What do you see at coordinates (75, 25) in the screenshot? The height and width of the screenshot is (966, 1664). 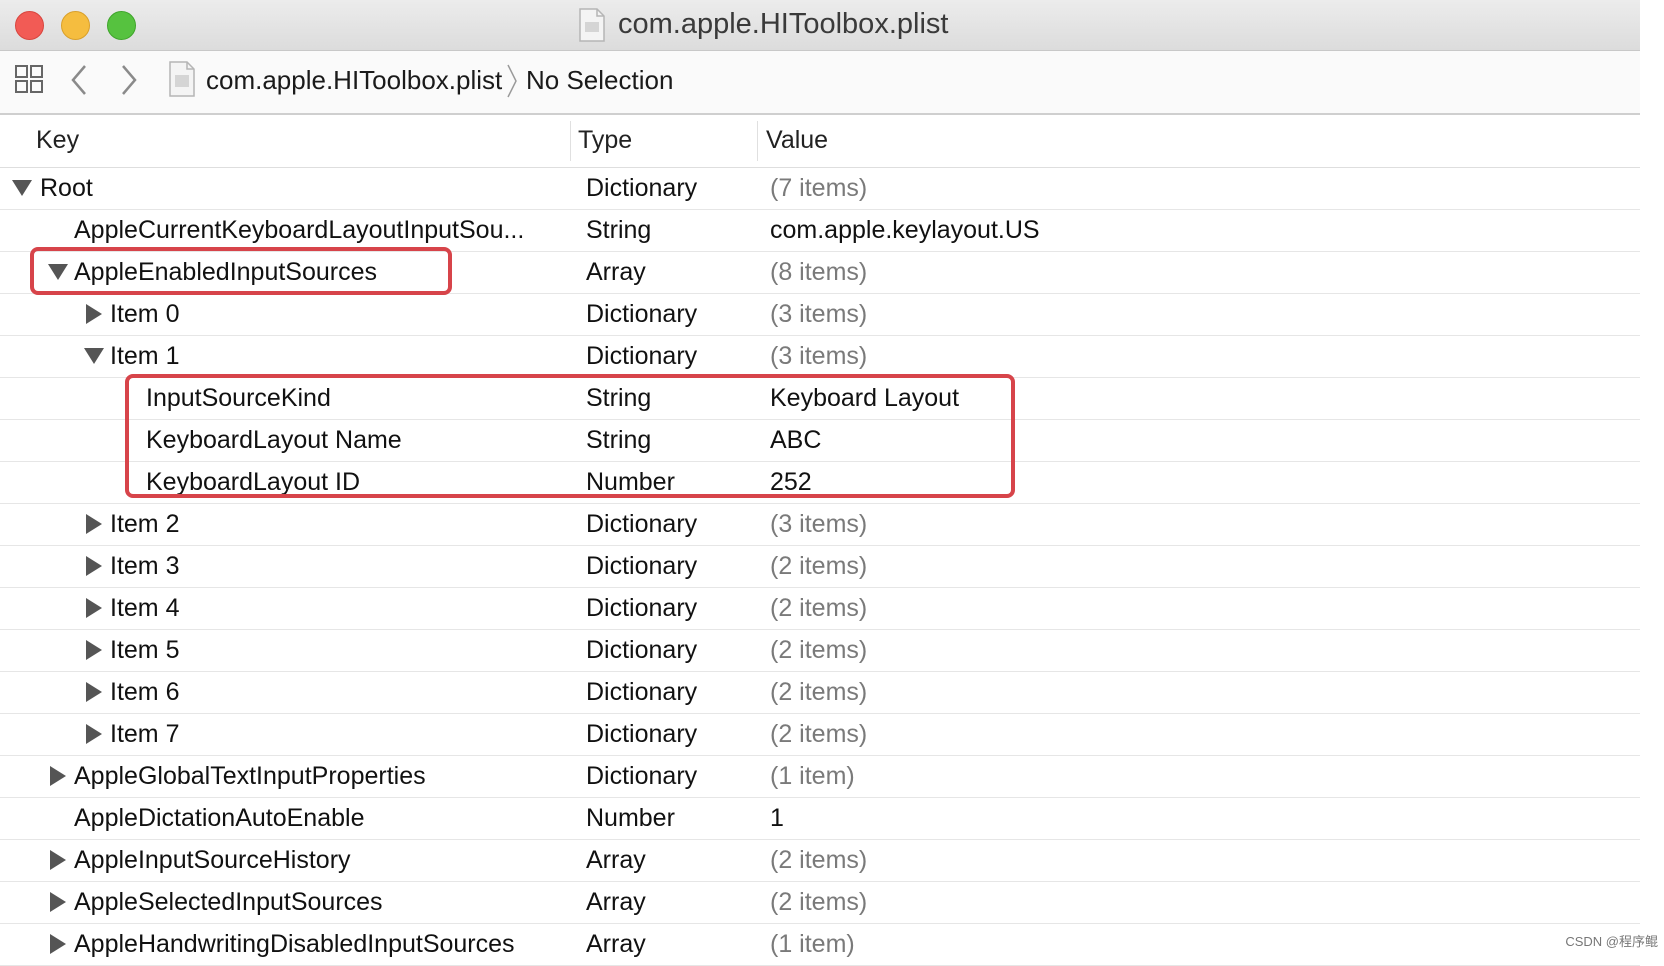 I see `minimize-button` at bounding box center [75, 25].